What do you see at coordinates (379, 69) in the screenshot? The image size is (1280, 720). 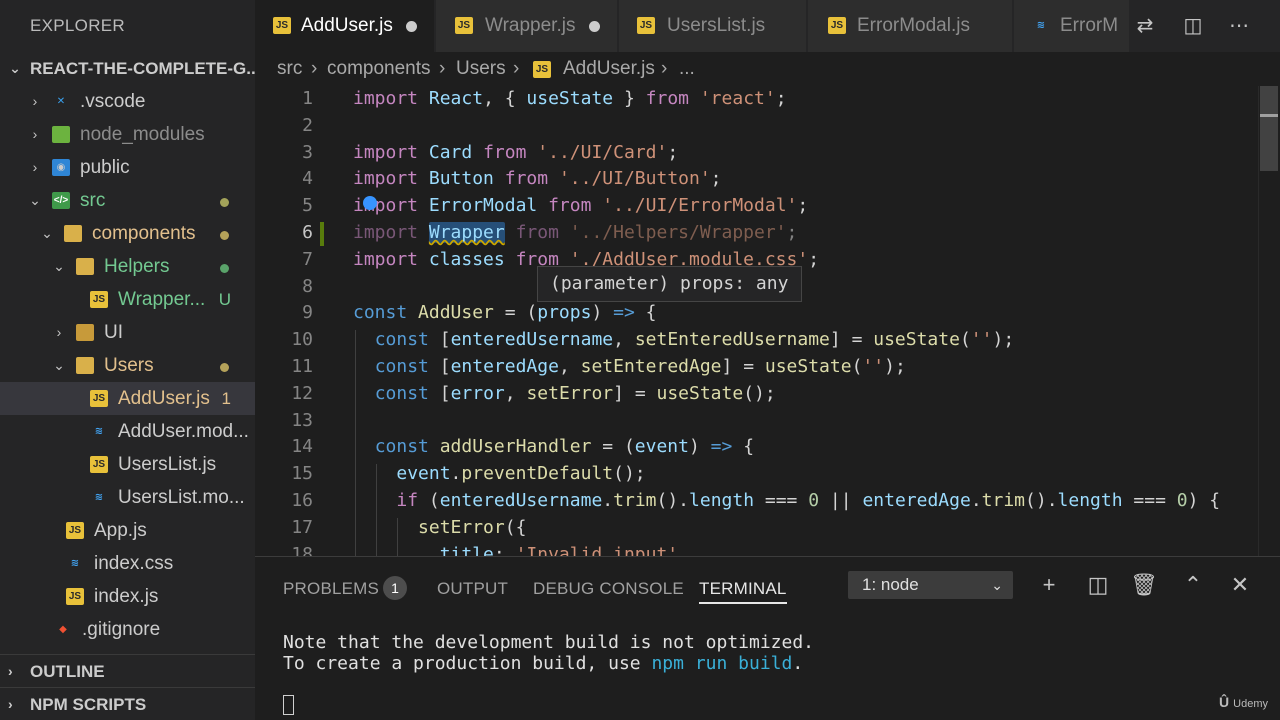 I see `breadcrumb-components: components` at bounding box center [379, 69].